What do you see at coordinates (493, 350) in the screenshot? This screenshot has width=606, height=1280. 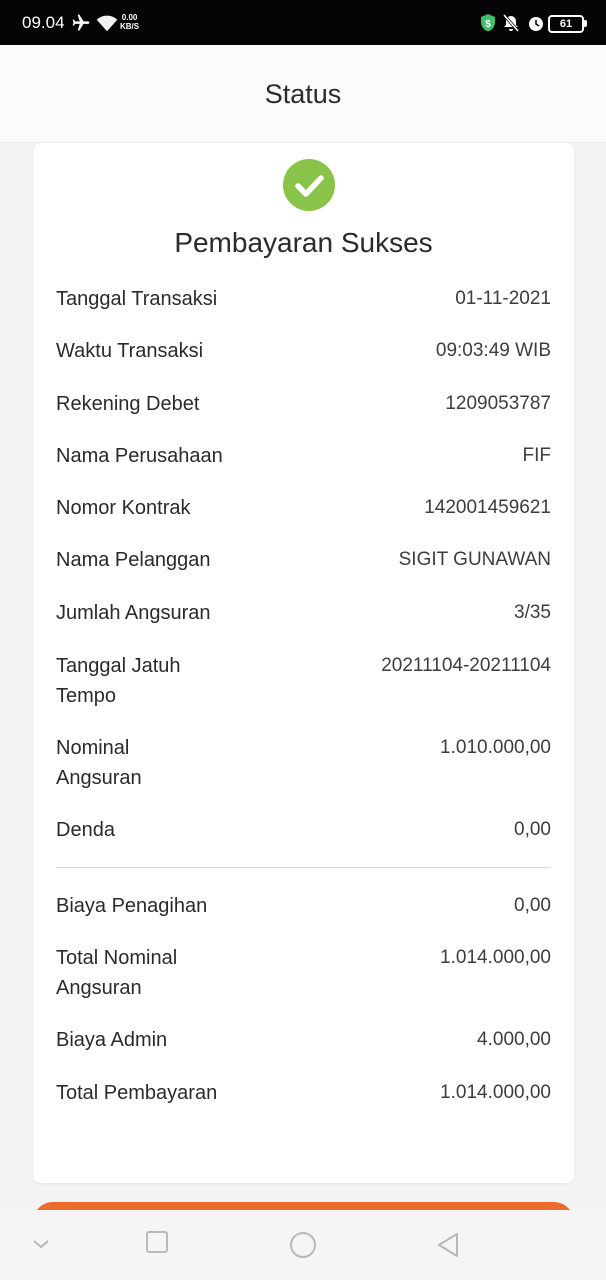 I see `detail-value: 09:03:49 WIB` at bounding box center [493, 350].